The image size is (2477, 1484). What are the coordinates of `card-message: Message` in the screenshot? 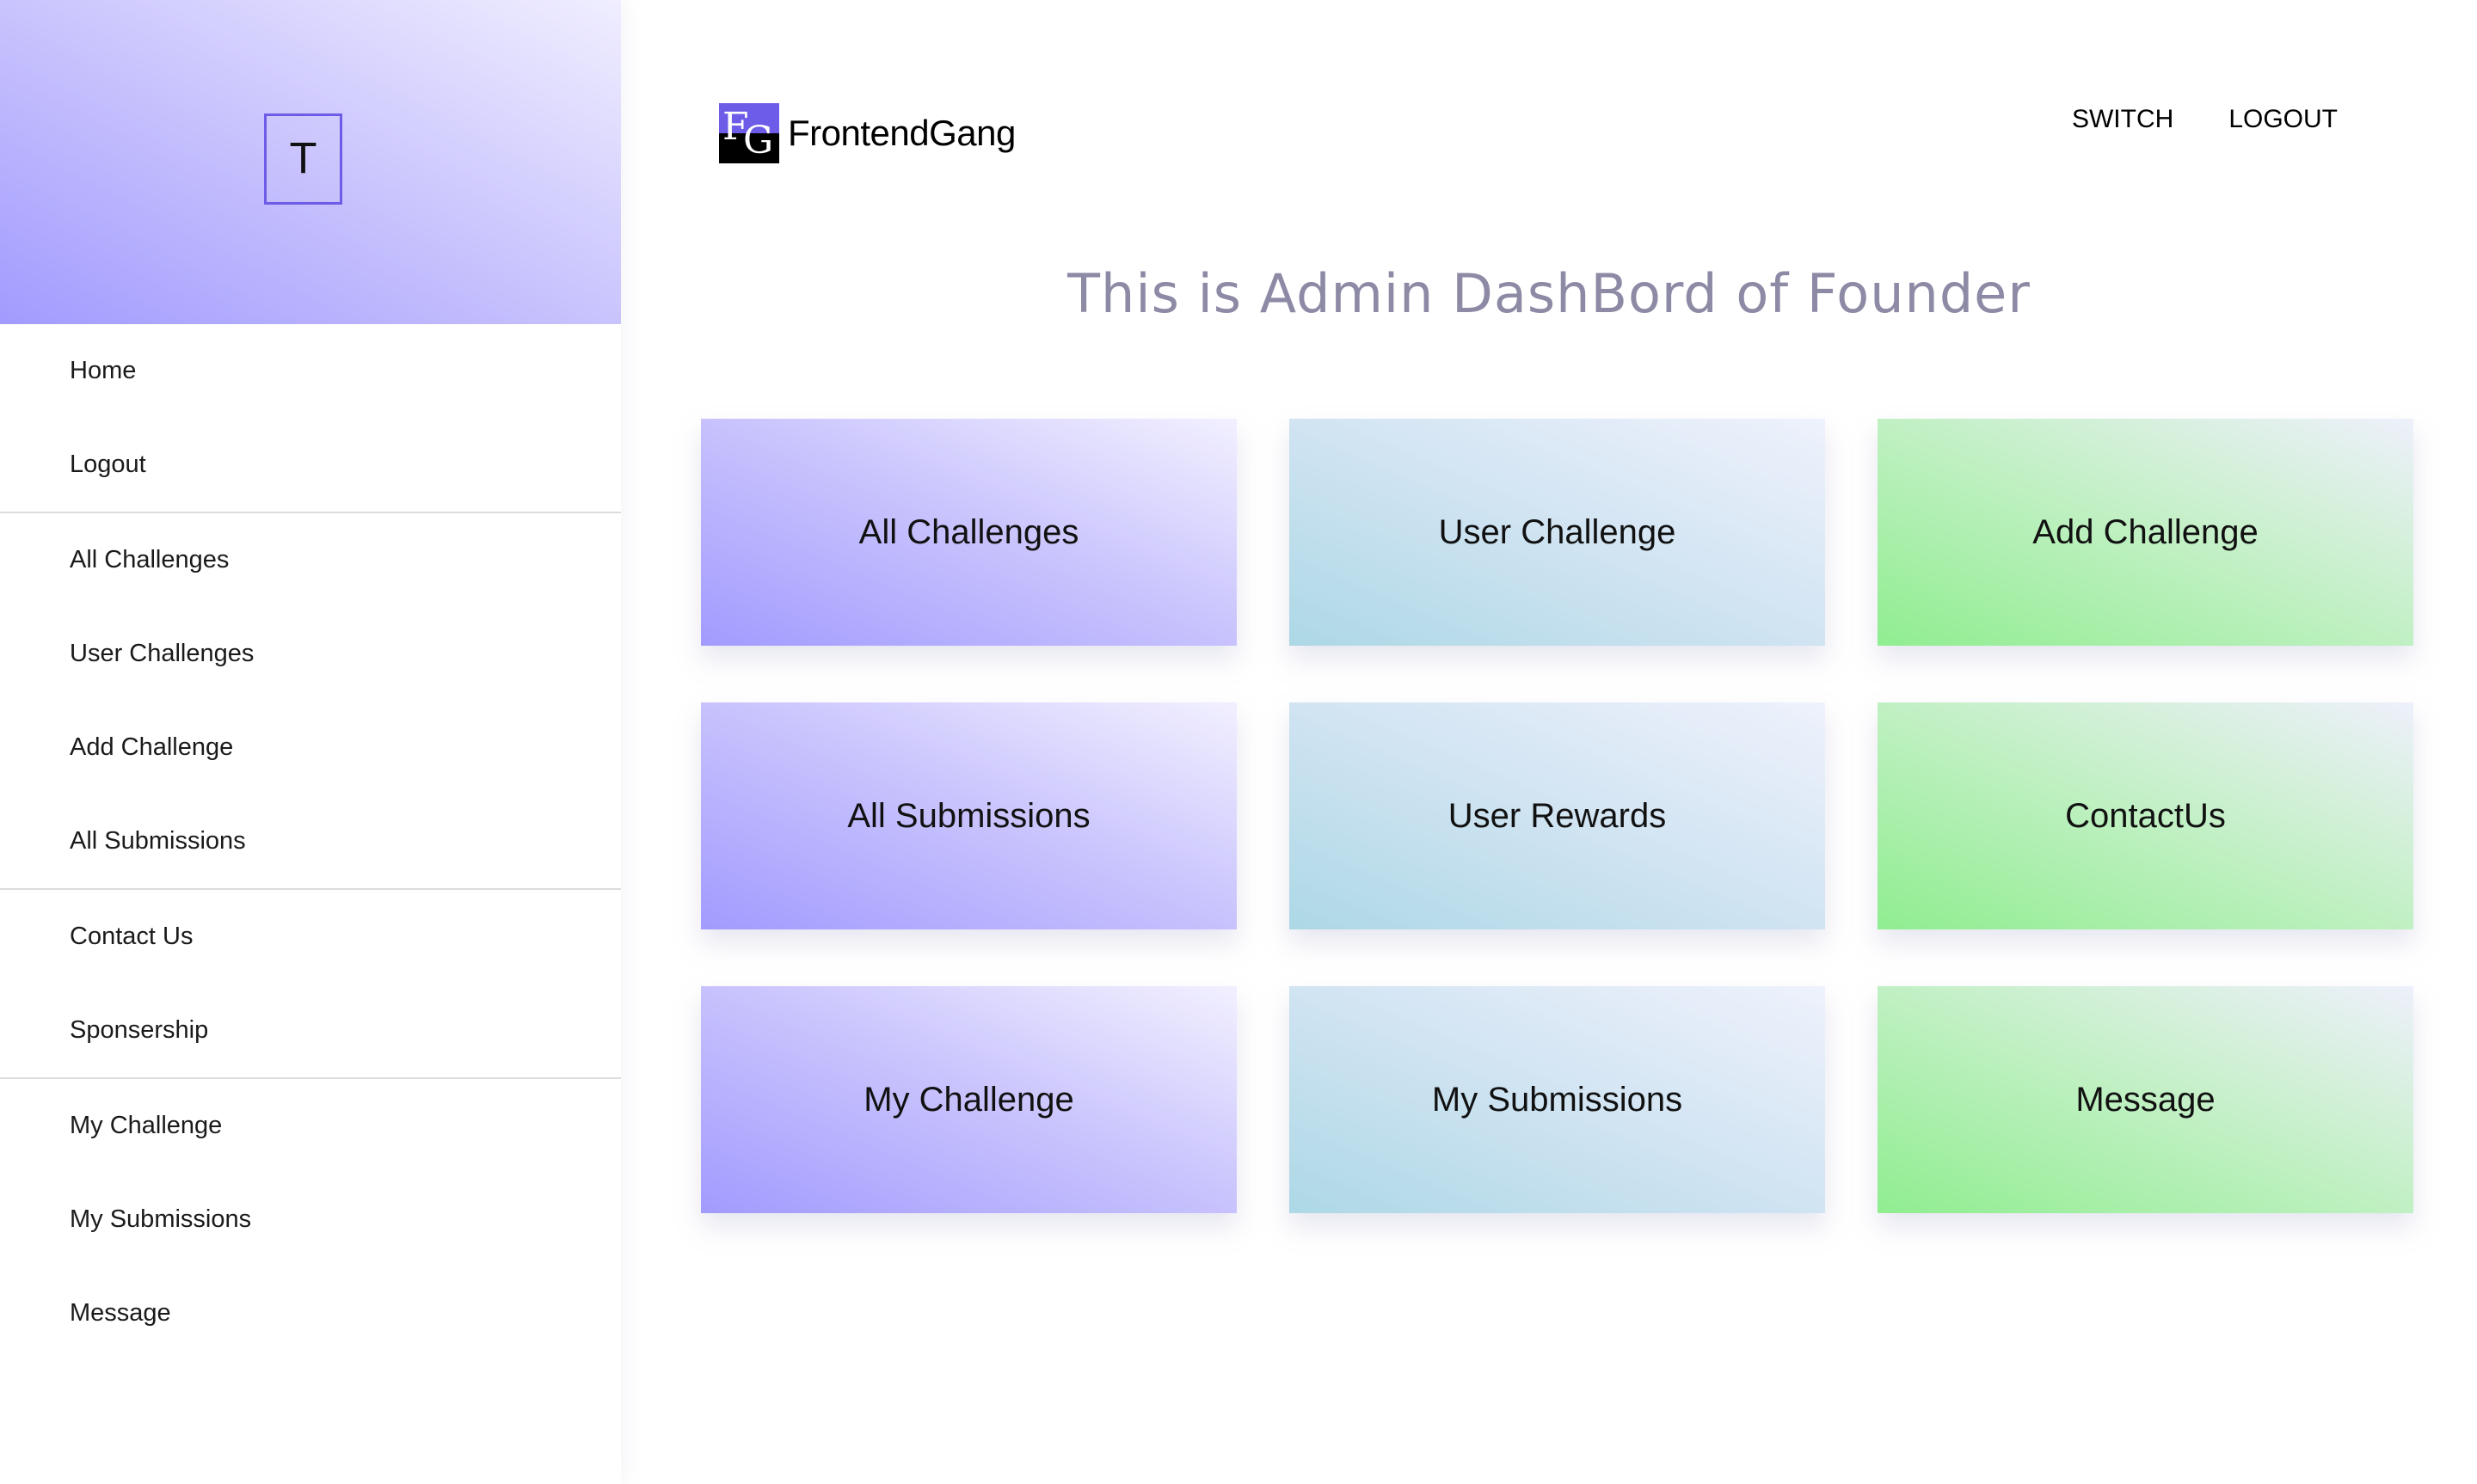 It's located at (2145, 1099).